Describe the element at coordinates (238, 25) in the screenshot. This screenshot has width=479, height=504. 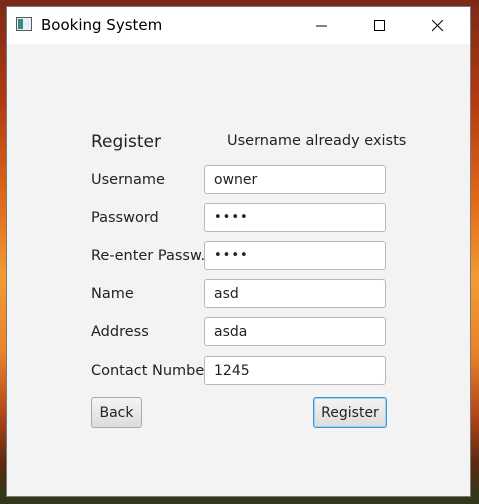
I see `title-bar: Booking System` at that location.